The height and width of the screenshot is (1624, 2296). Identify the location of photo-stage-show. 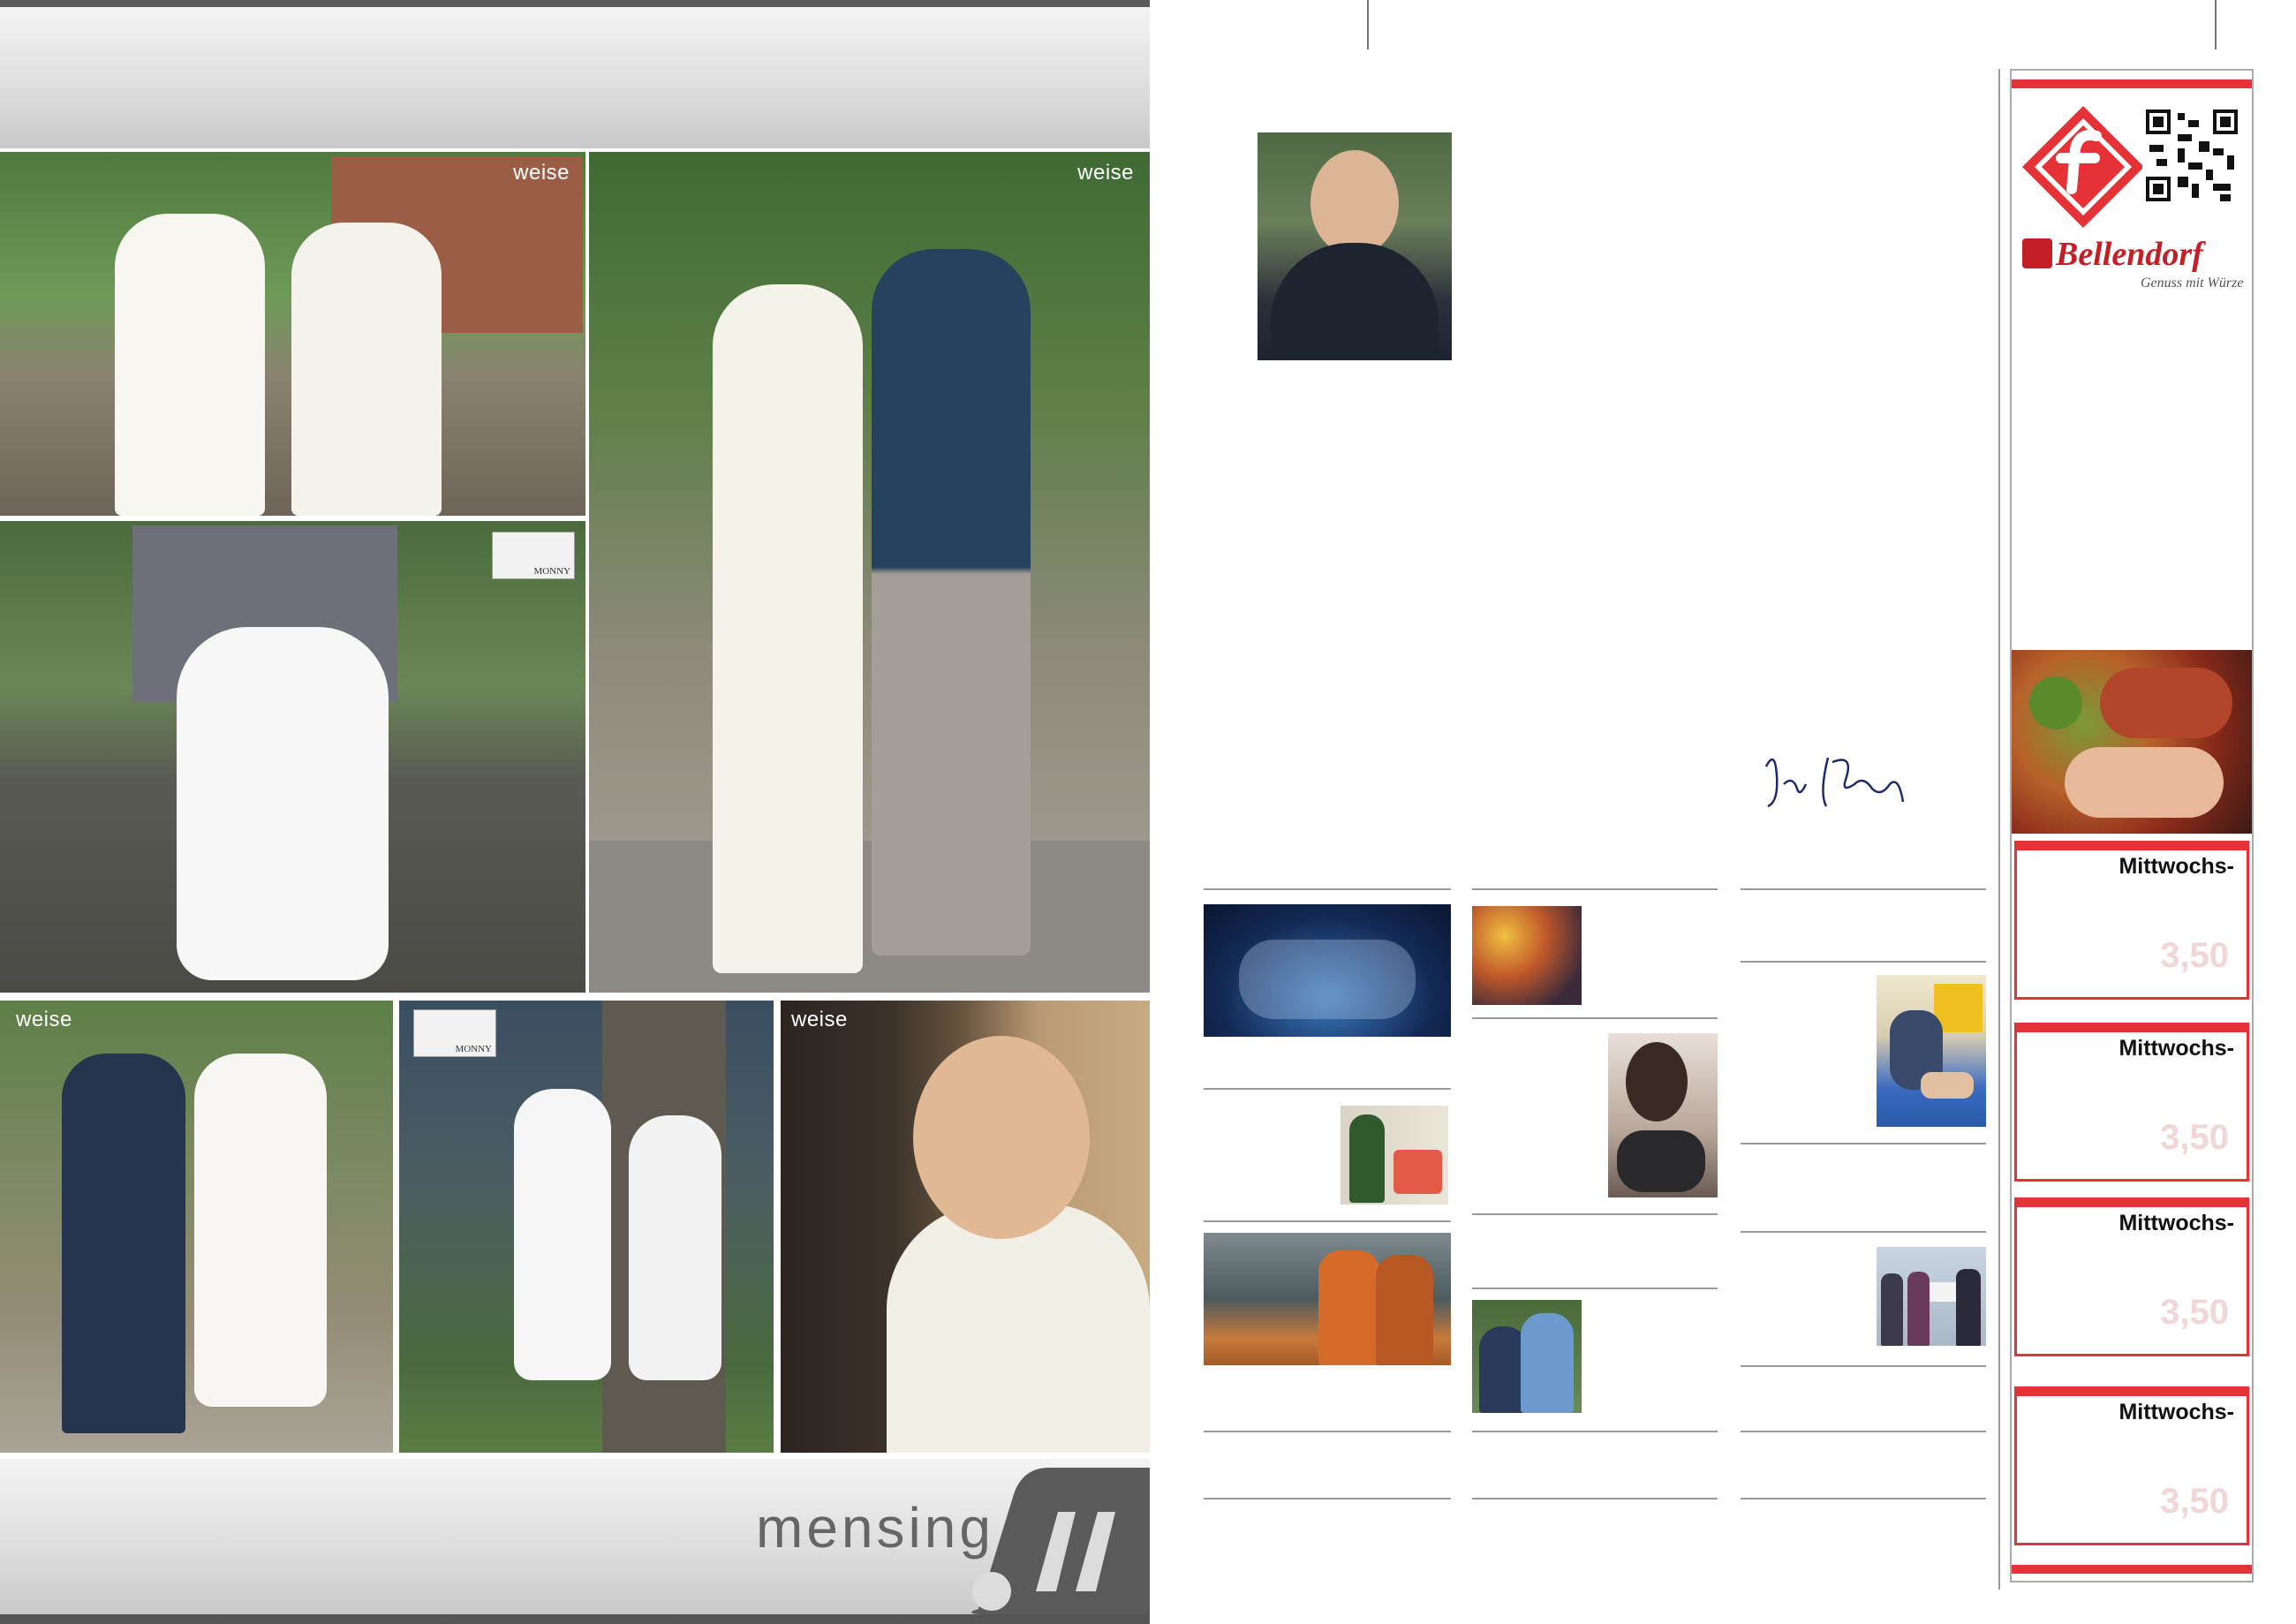
(1327, 970).